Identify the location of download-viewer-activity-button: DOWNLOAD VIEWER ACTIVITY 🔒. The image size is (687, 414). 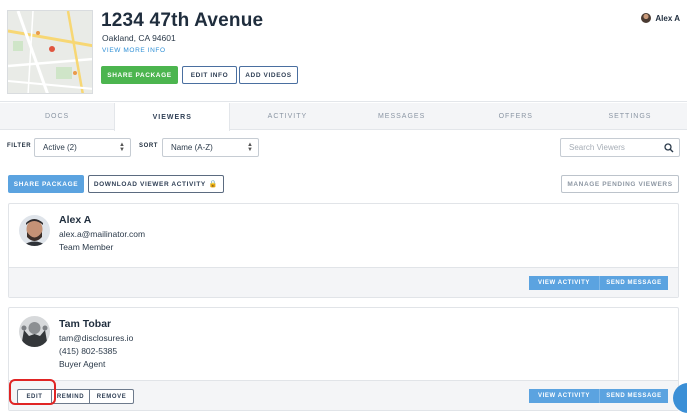
(156, 184).